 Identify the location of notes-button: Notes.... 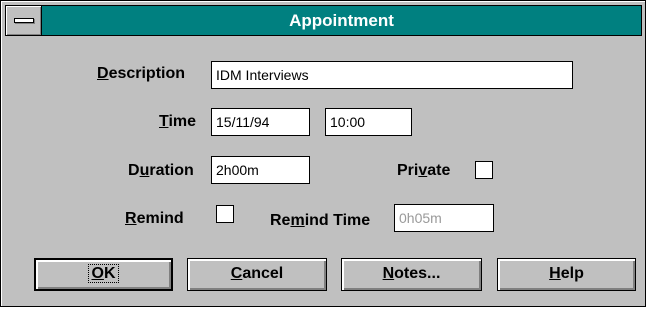
(411, 274).